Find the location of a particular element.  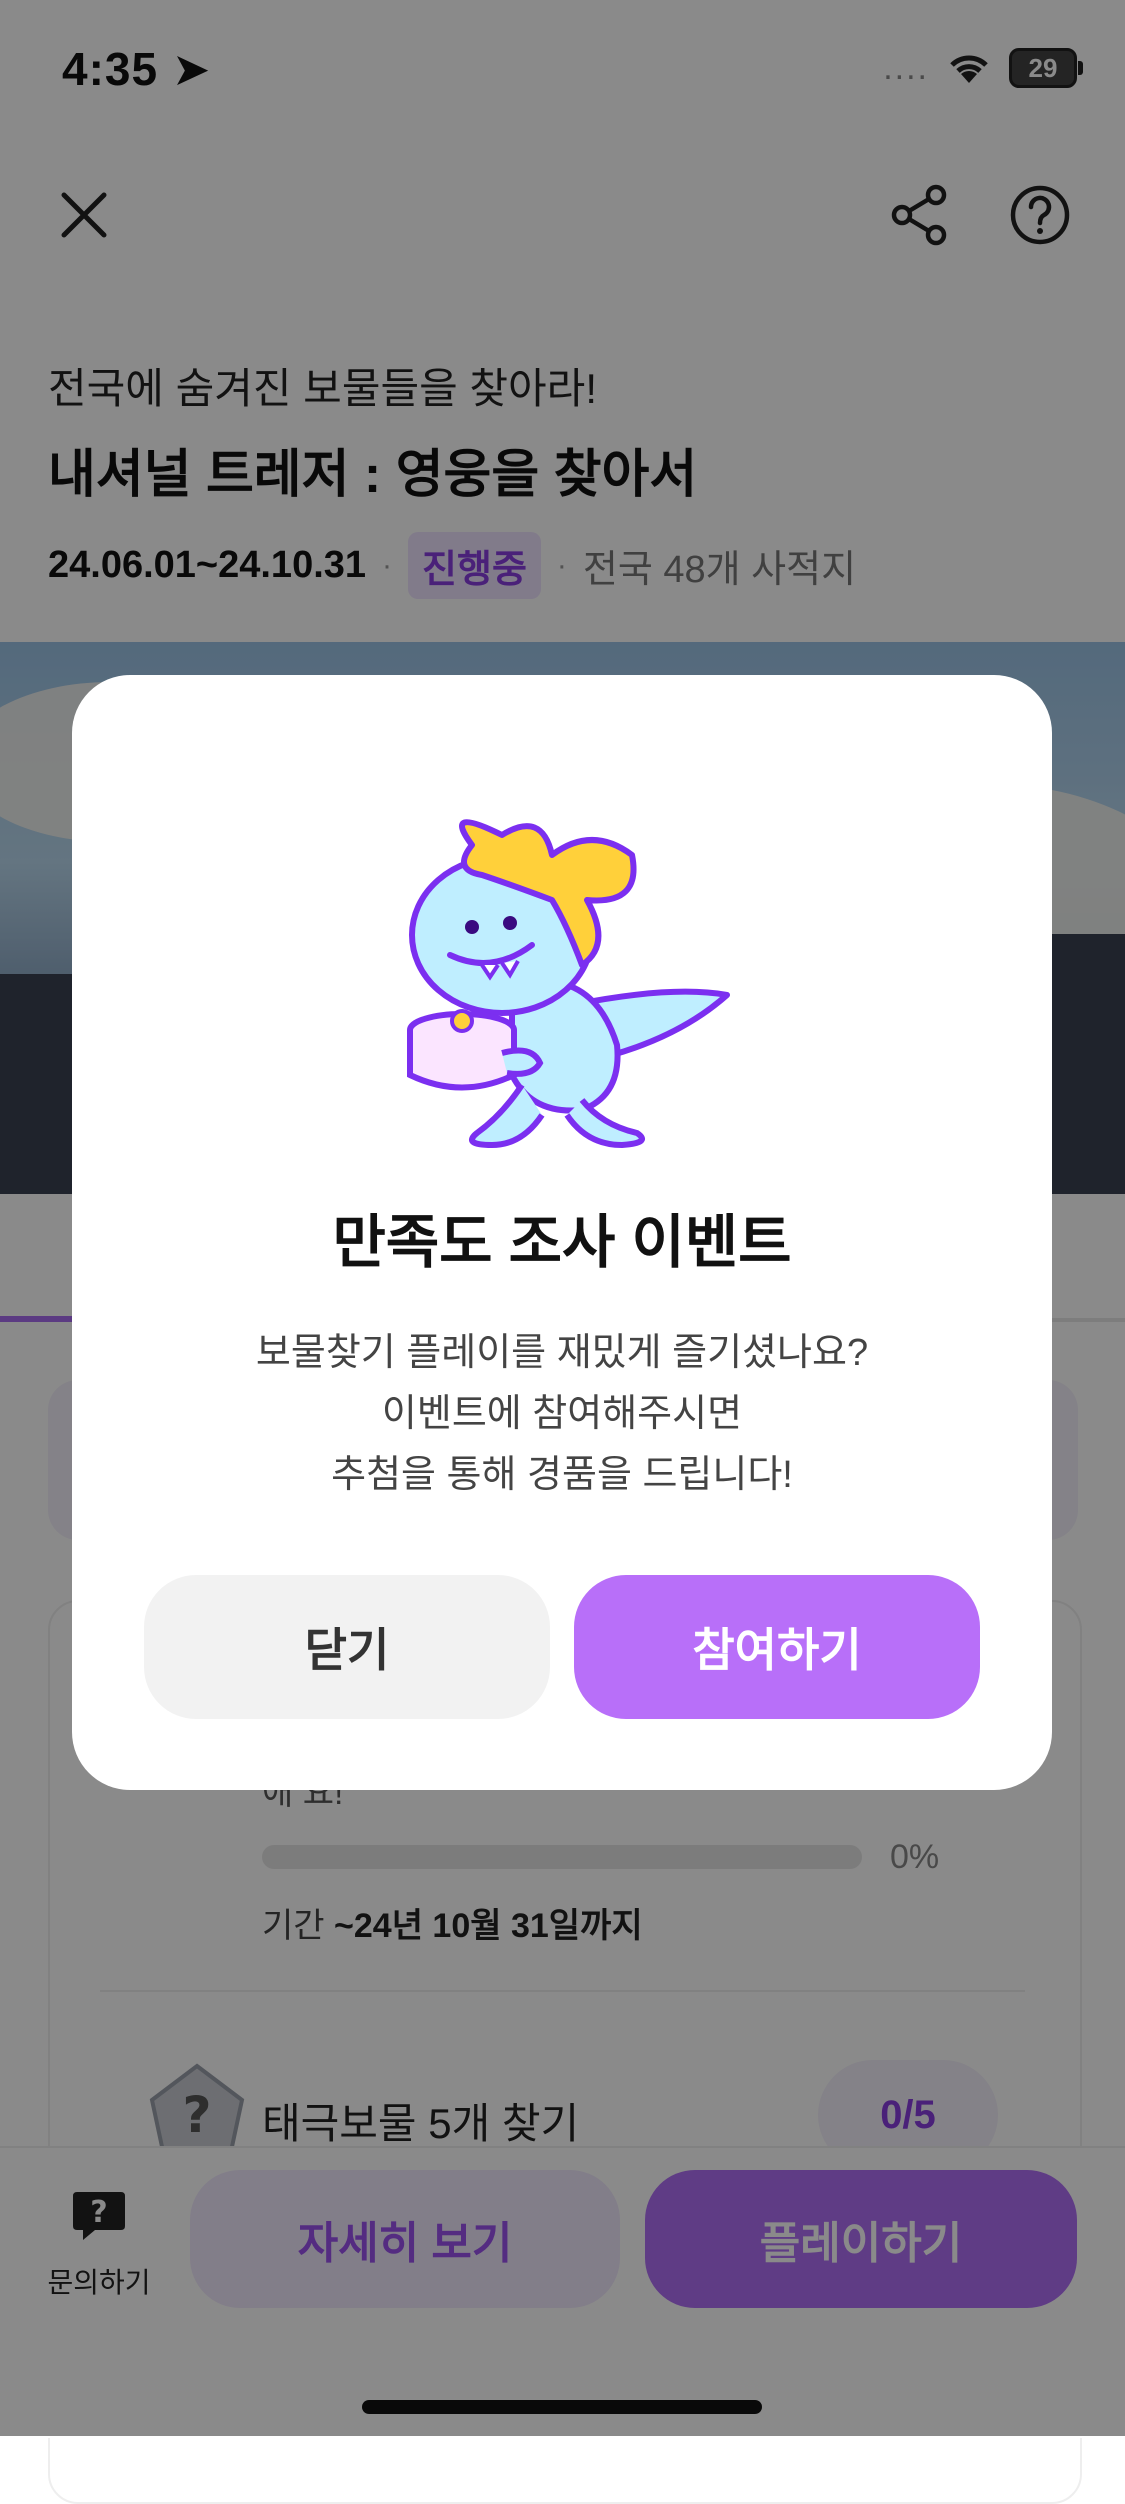

modal-body-line: 추첨을 통해 경품을 드립니다! is located at coordinates (562, 1475).